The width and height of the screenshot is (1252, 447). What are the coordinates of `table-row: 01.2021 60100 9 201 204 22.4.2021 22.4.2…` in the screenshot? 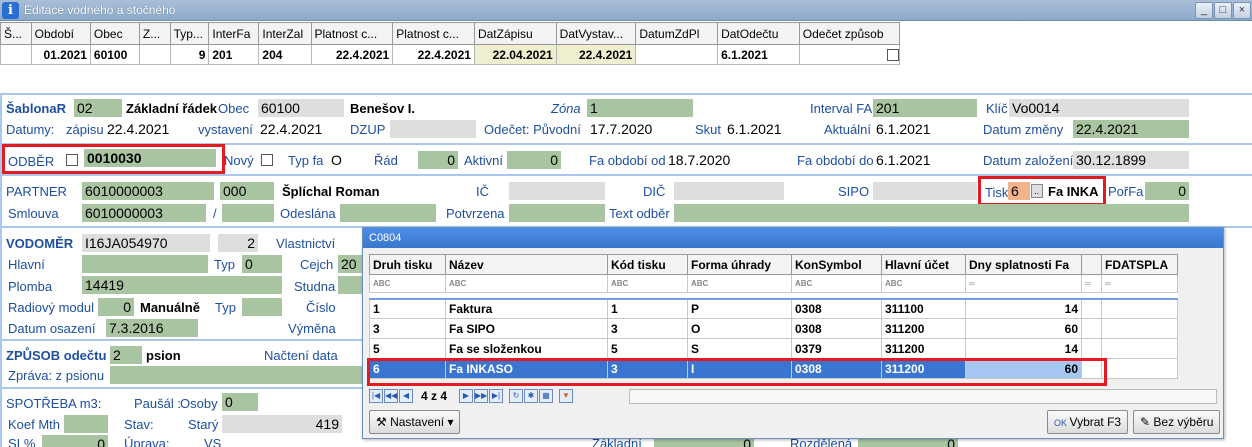 It's located at (450, 54).